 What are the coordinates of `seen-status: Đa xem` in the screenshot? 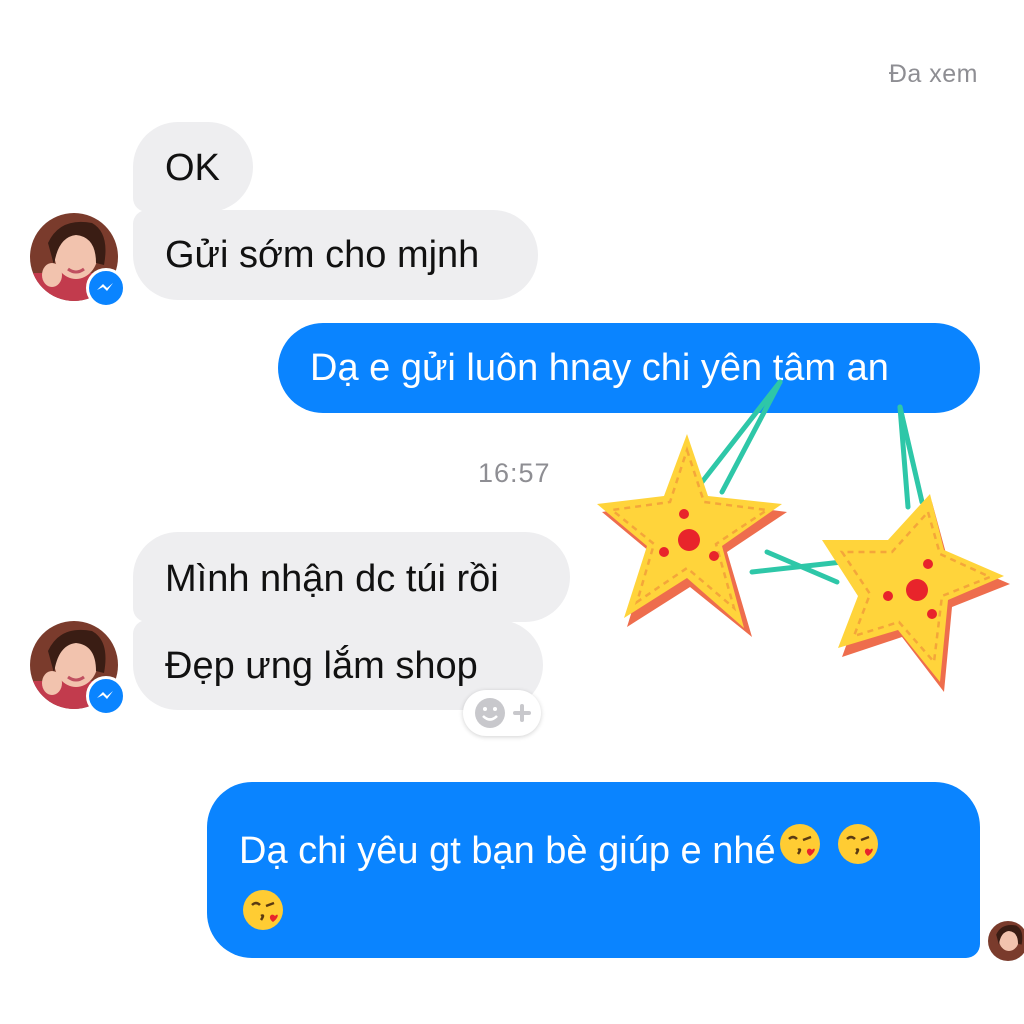 It's located at (933, 74).